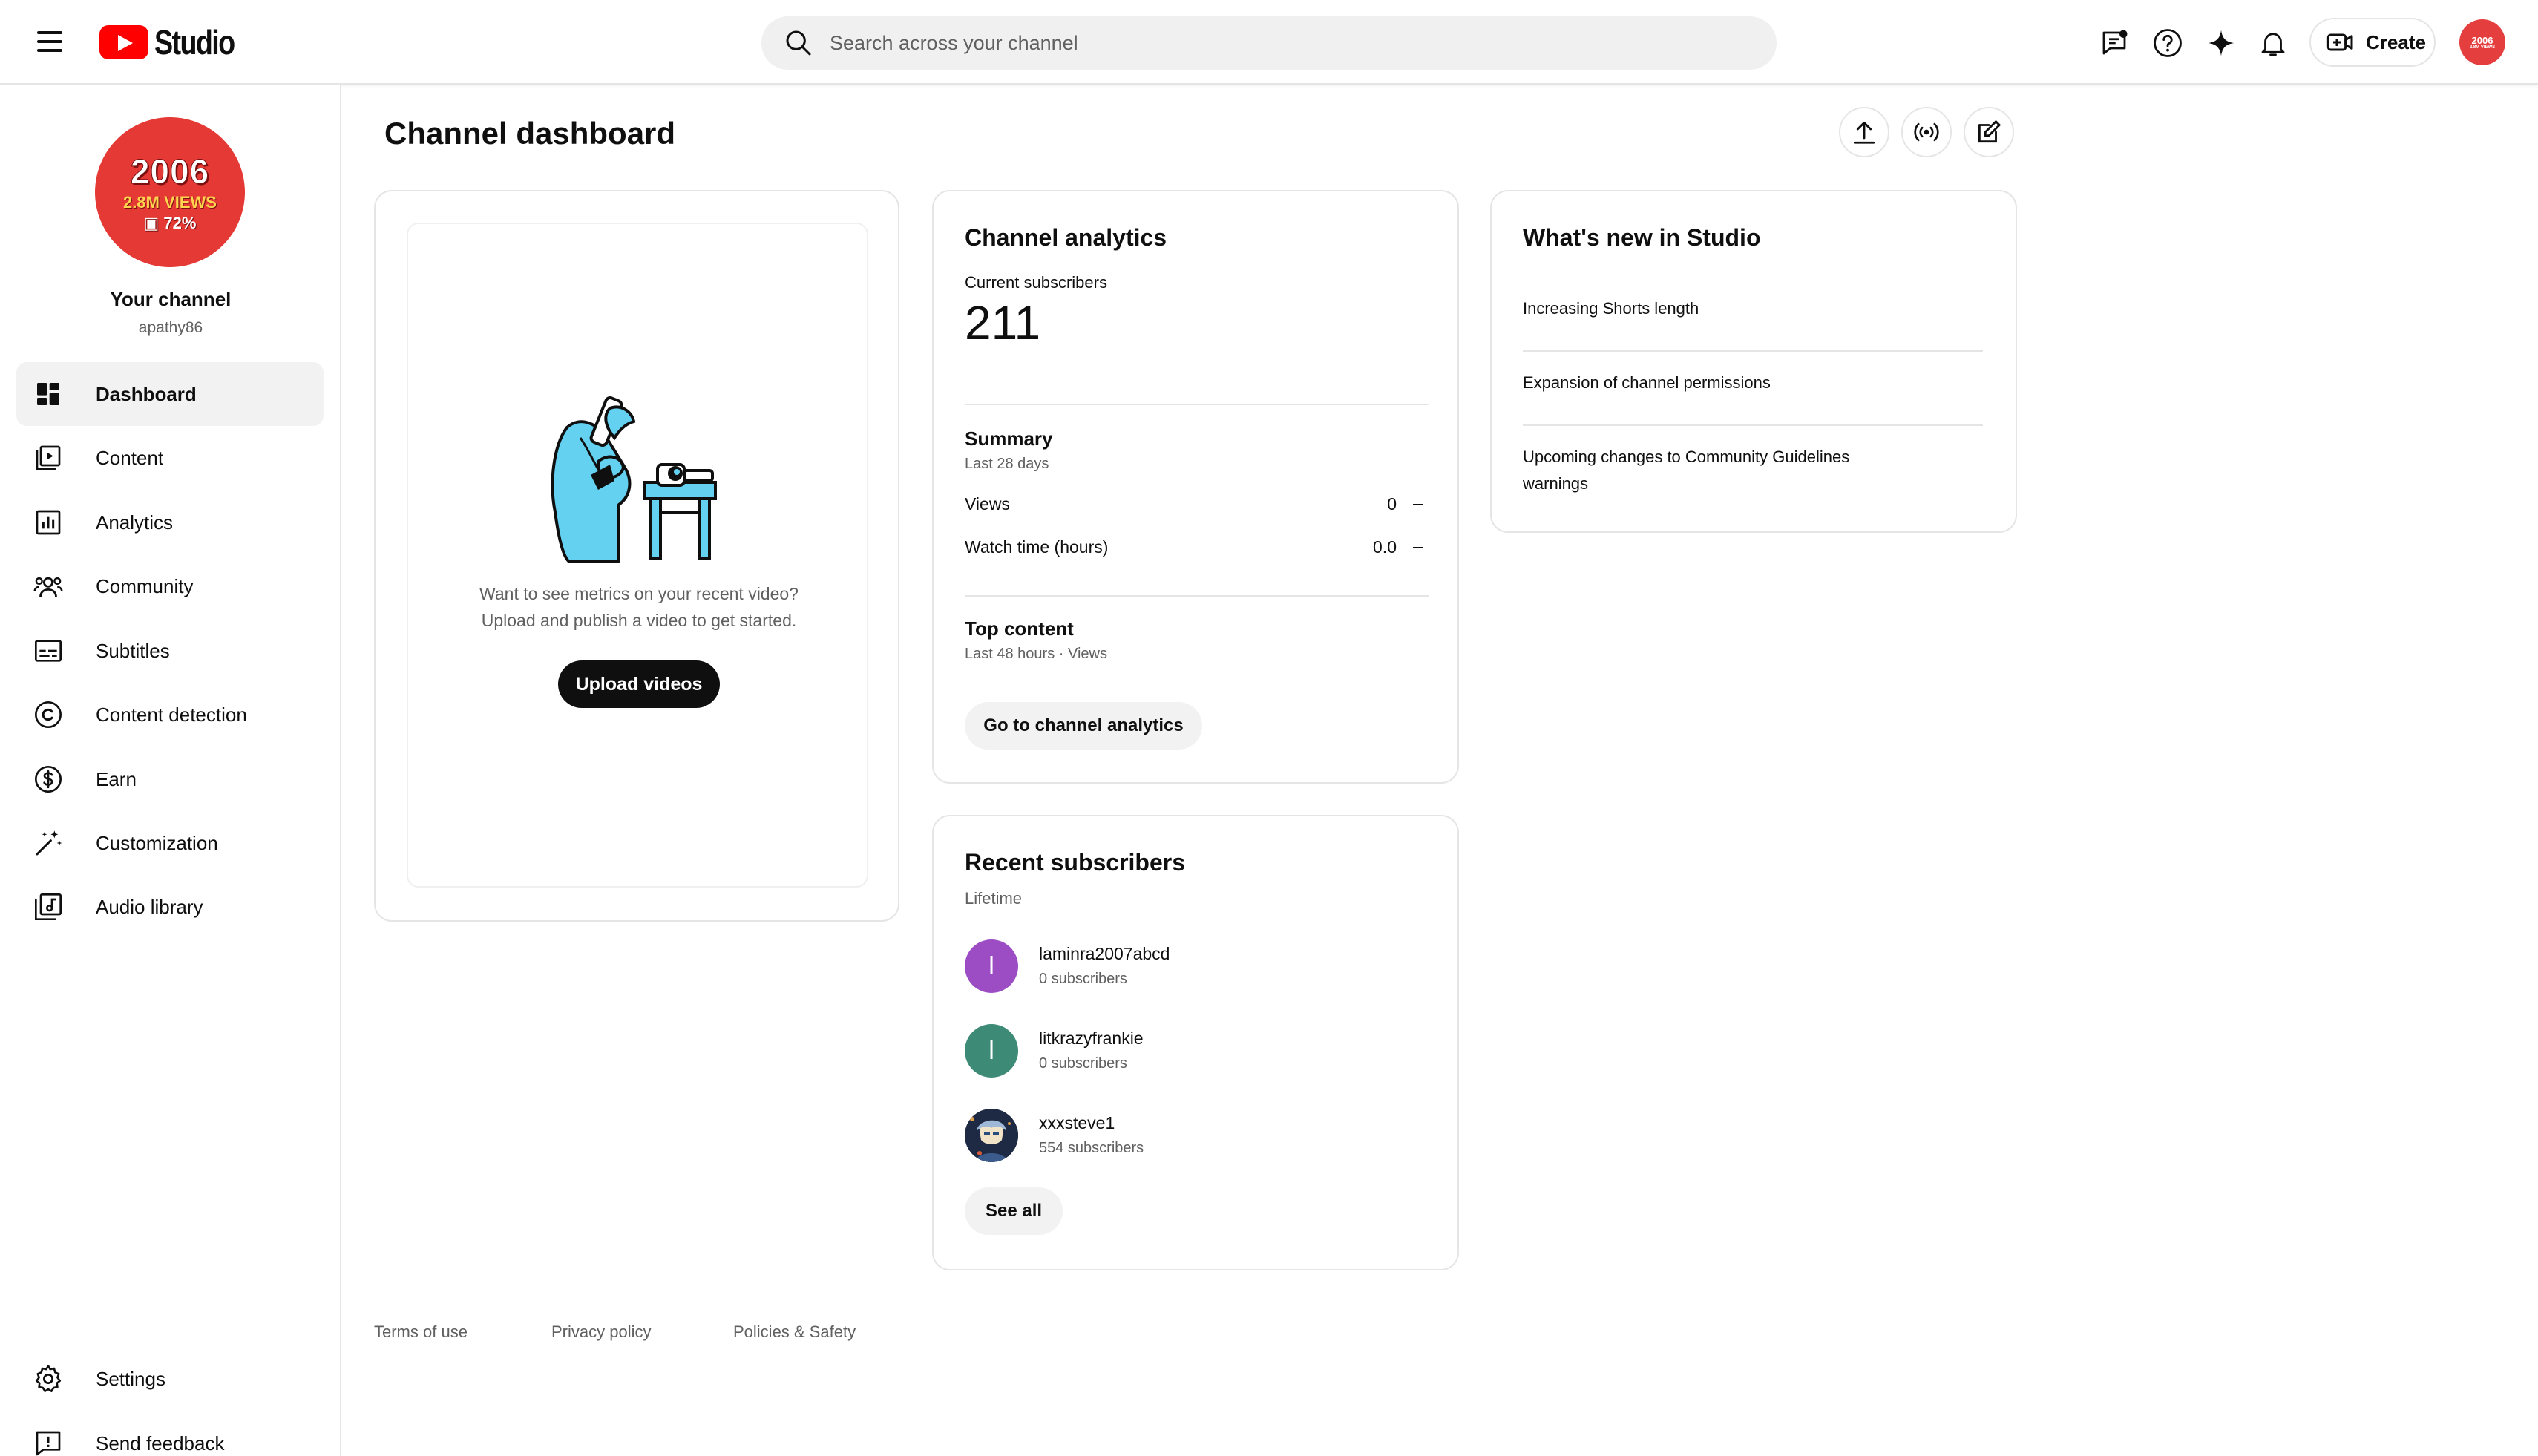 This screenshot has height=1456, width=2538. I want to click on feedback-icon, so click(48, 1441).